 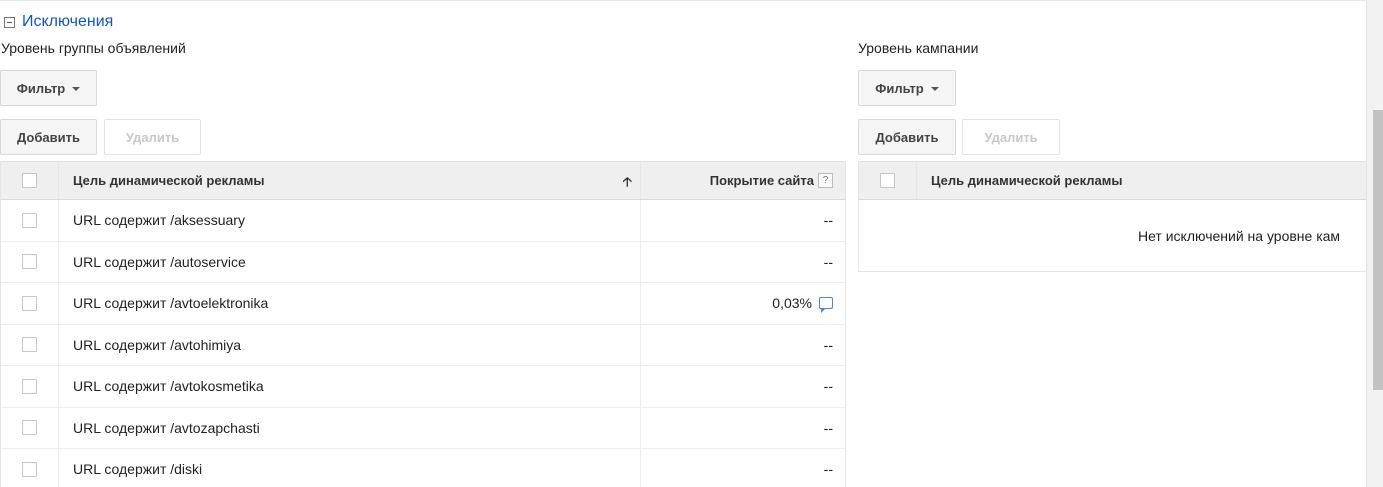 What do you see at coordinates (792, 303) in the screenshot?
I see `row-coverage: 0,03%` at bounding box center [792, 303].